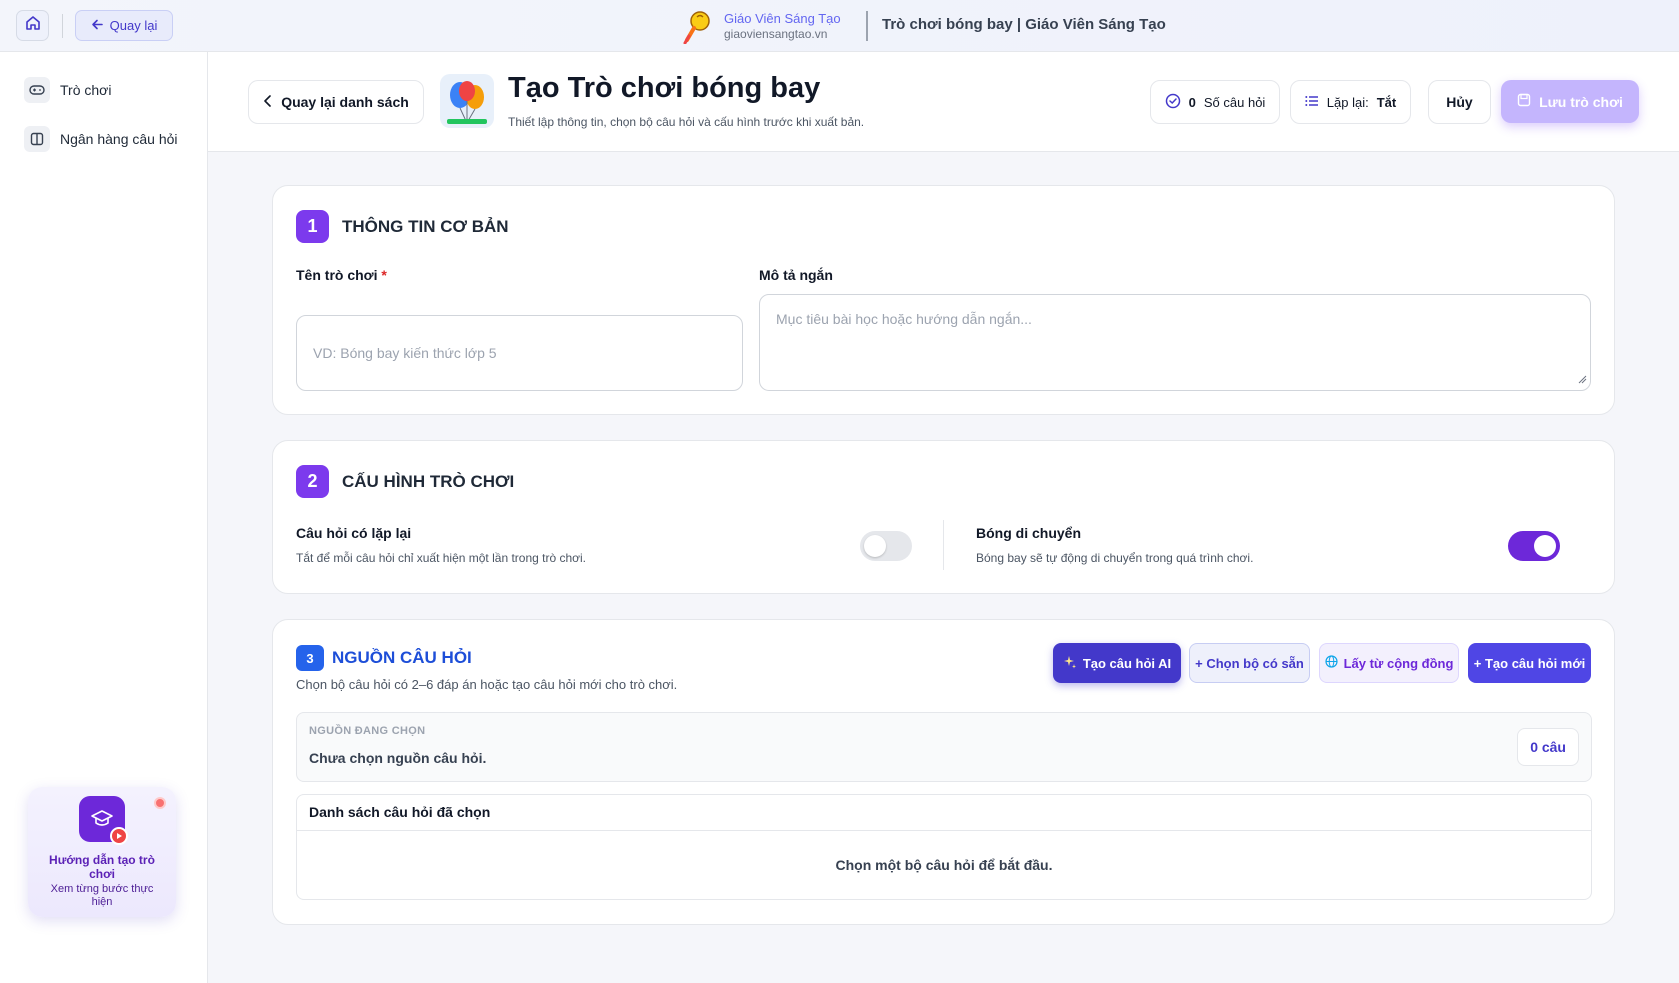 This screenshot has height=983, width=1679. Describe the element at coordinates (1127, 663) in the screenshot. I see `generate-ai-label: Tạo câu hỏi AI` at that location.